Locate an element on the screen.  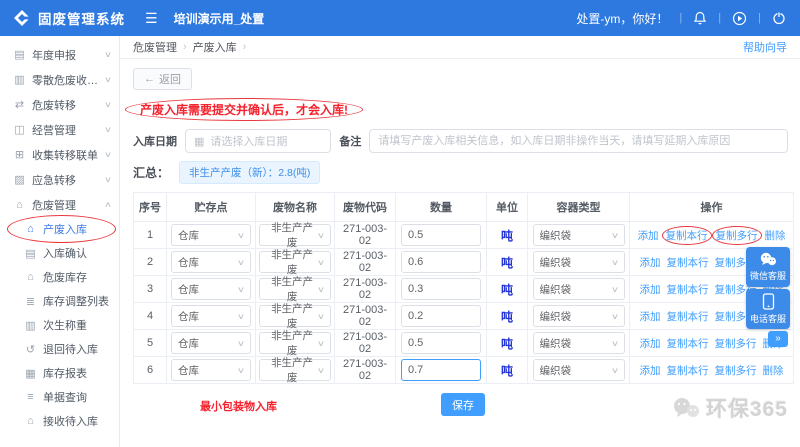
sidebar-item: ◫ 经营管理 ∨ is located at coordinates (59, 129).